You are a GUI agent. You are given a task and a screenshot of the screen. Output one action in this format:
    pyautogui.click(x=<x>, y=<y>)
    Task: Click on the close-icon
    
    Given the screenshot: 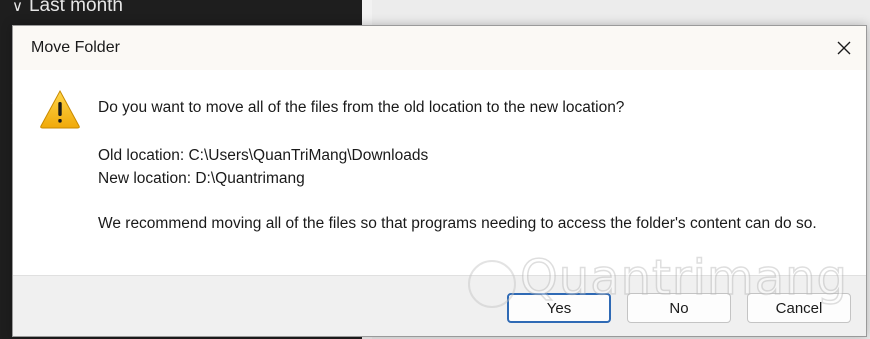 What is the action you would take?
    pyautogui.click(x=844, y=48)
    